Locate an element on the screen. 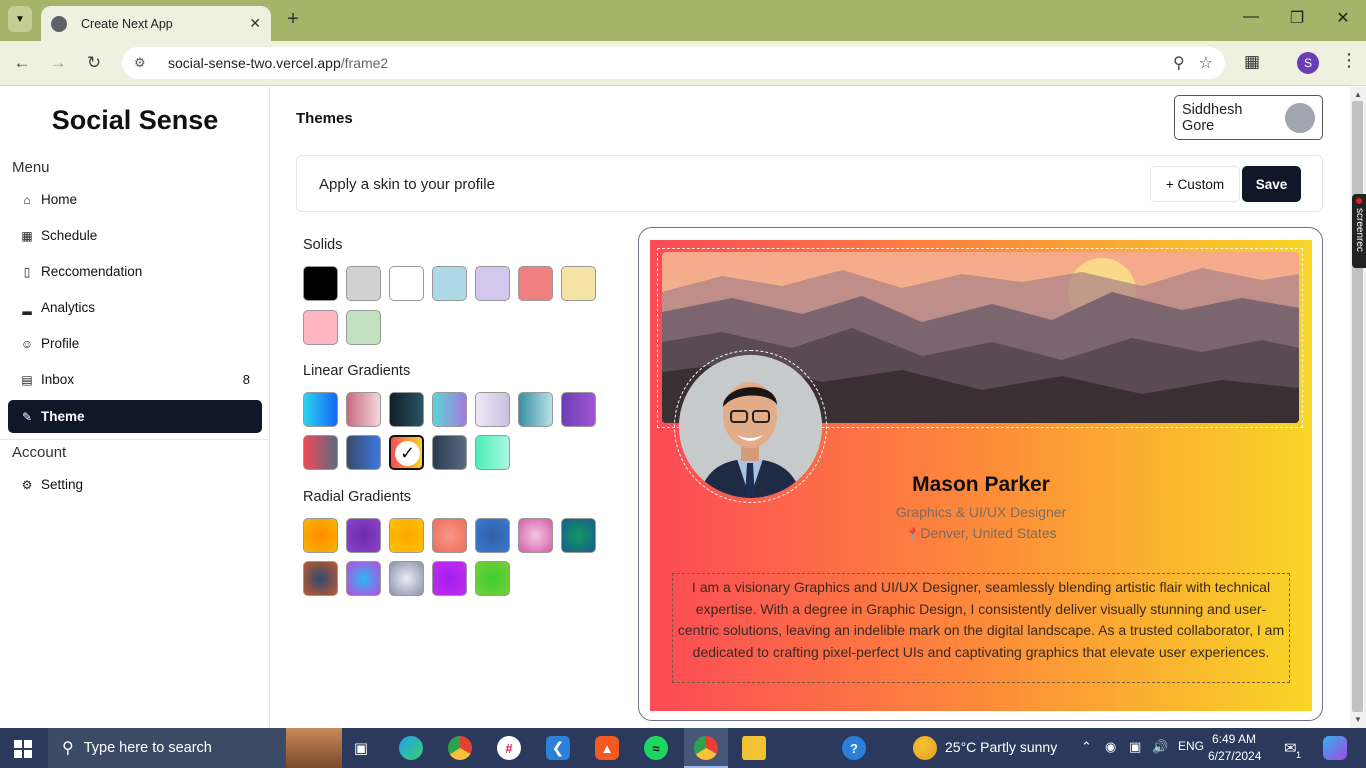 This screenshot has width=1366, height=768. swatch-solid-gray is located at coordinates (363, 283).